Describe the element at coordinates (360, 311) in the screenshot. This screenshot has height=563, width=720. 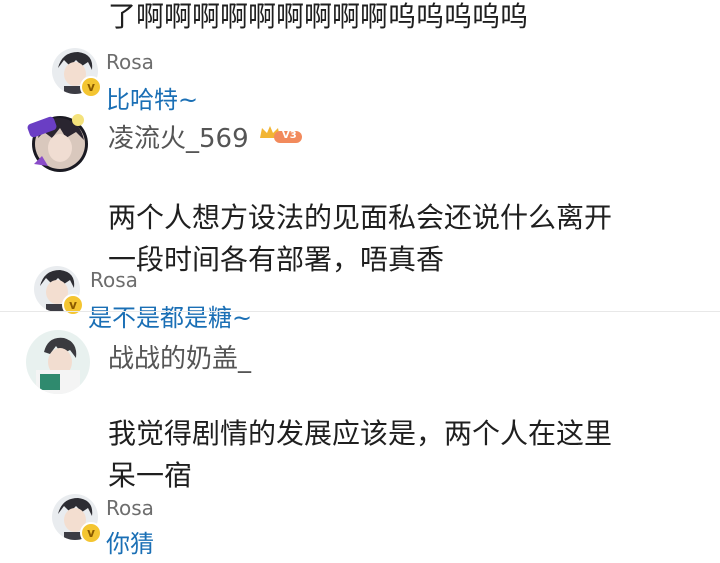
I see `divider` at that location.